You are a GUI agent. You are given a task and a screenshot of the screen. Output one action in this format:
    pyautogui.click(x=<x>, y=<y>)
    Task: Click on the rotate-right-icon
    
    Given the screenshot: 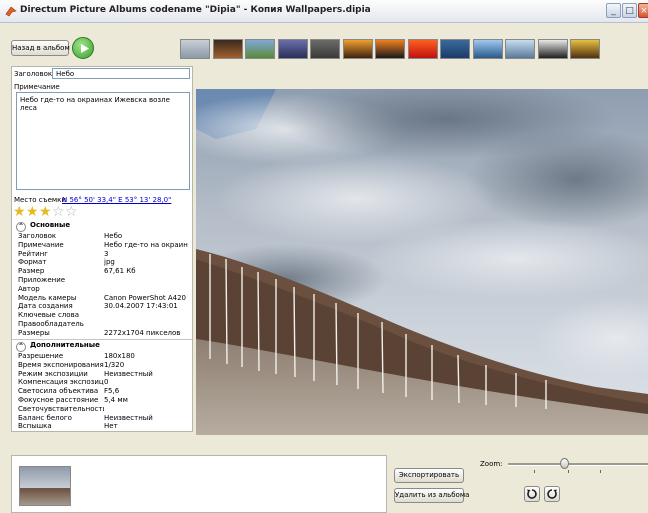 What is the action you would take?
    pyautogui.click(x=552, y=494)
    